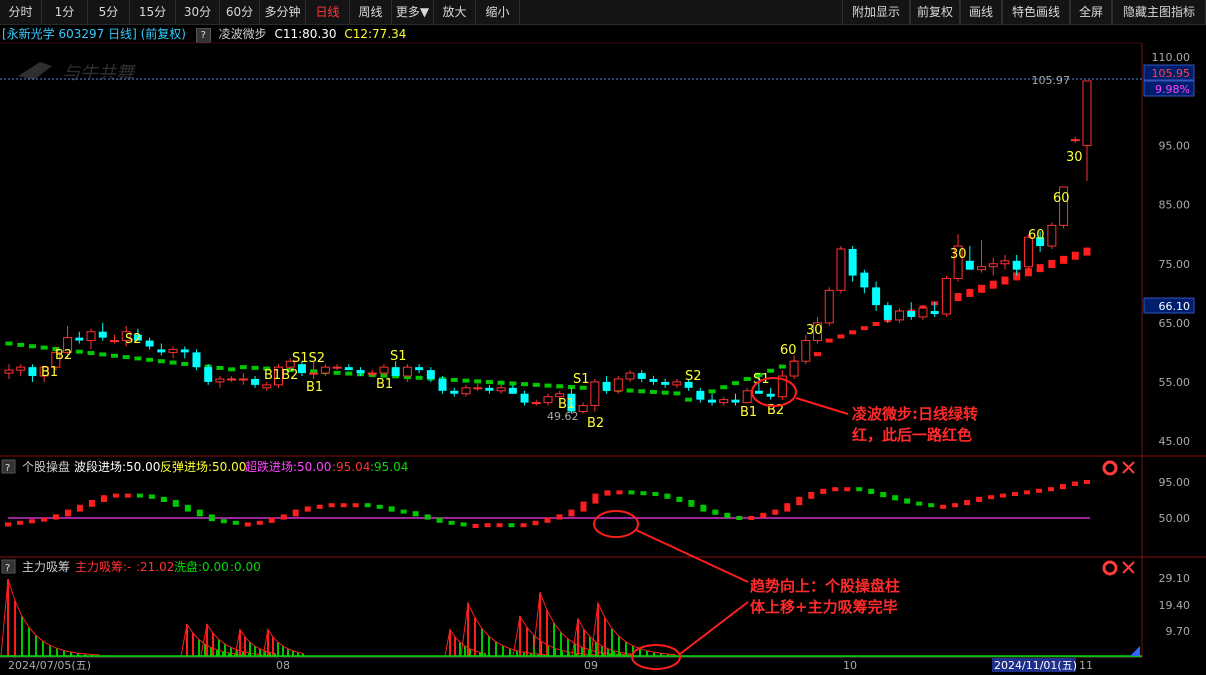  What do you see at coordinates (1175, 482) in the screenshot?
I see `panel2-tick-95: 95.00` at bounding box center [1175, 482].